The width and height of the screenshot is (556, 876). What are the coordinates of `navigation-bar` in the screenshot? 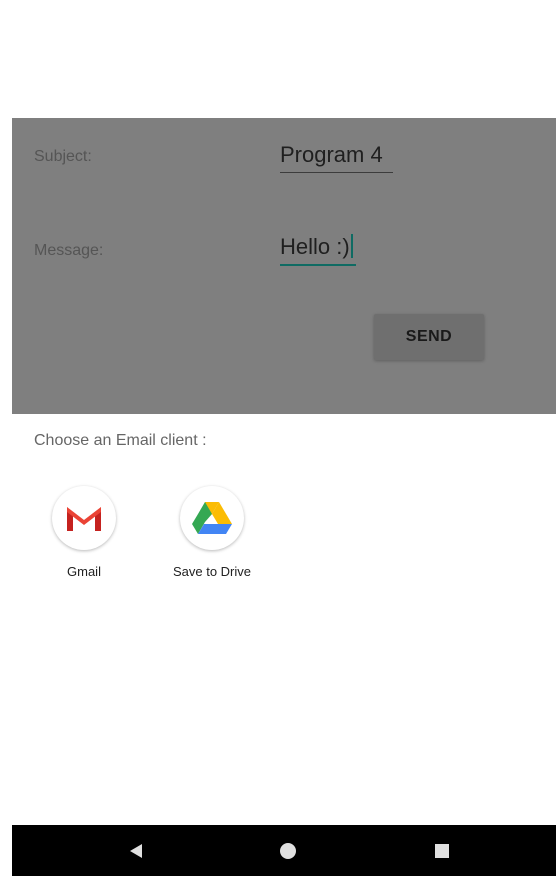 It's located at (284, 850).